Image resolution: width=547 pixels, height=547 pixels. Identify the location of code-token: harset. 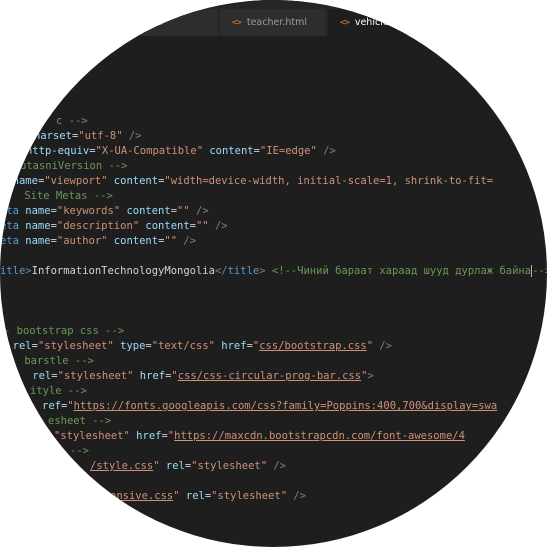
(53, 136).